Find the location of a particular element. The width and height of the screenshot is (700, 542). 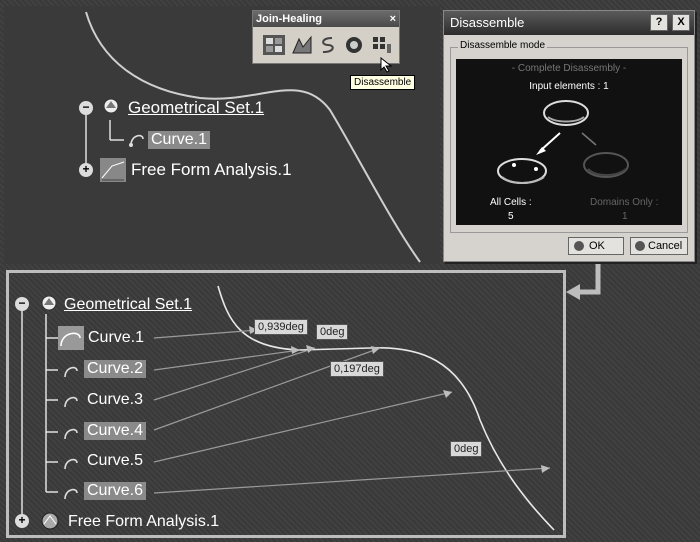

ok-icon is located at coordinates (579, 246).